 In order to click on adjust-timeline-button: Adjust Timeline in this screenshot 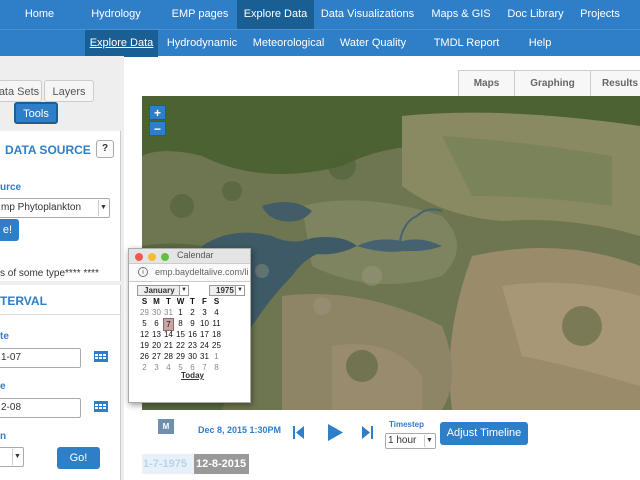, I will do `click(484, 433)`.